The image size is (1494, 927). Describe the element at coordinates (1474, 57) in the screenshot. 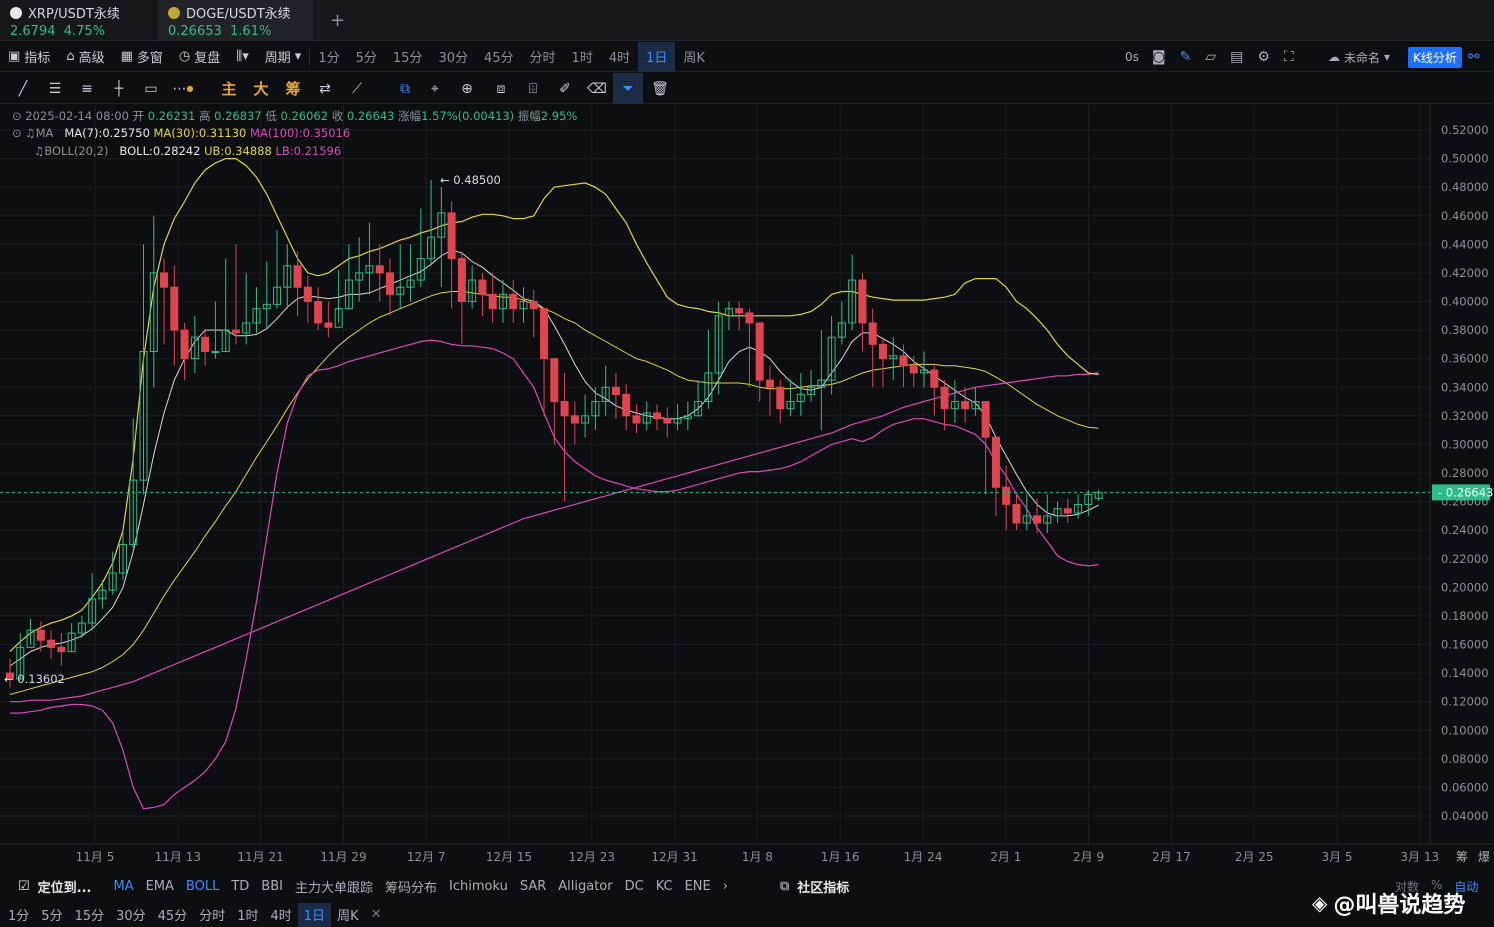

I see `share-icon: ⚯` at that location.